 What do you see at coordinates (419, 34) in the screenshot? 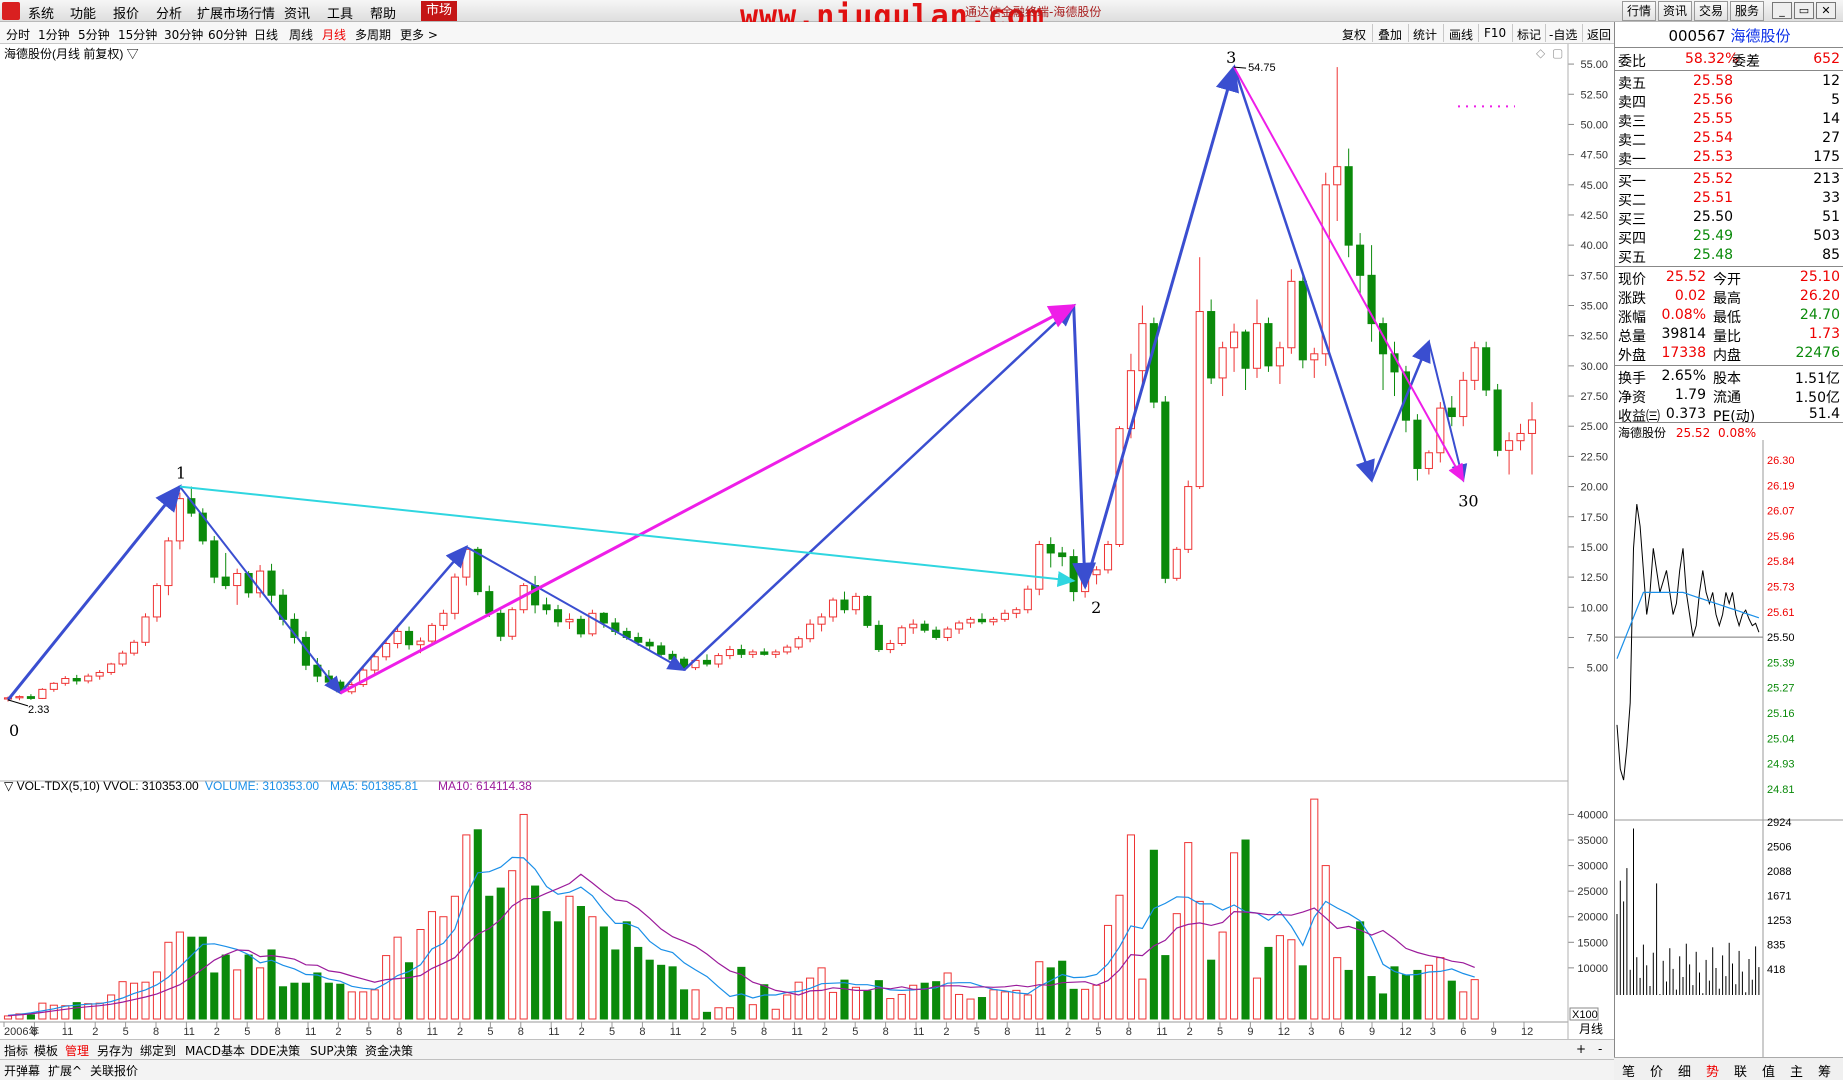
I see `tf-more: 更多 >` at bounding box center [419, 34].